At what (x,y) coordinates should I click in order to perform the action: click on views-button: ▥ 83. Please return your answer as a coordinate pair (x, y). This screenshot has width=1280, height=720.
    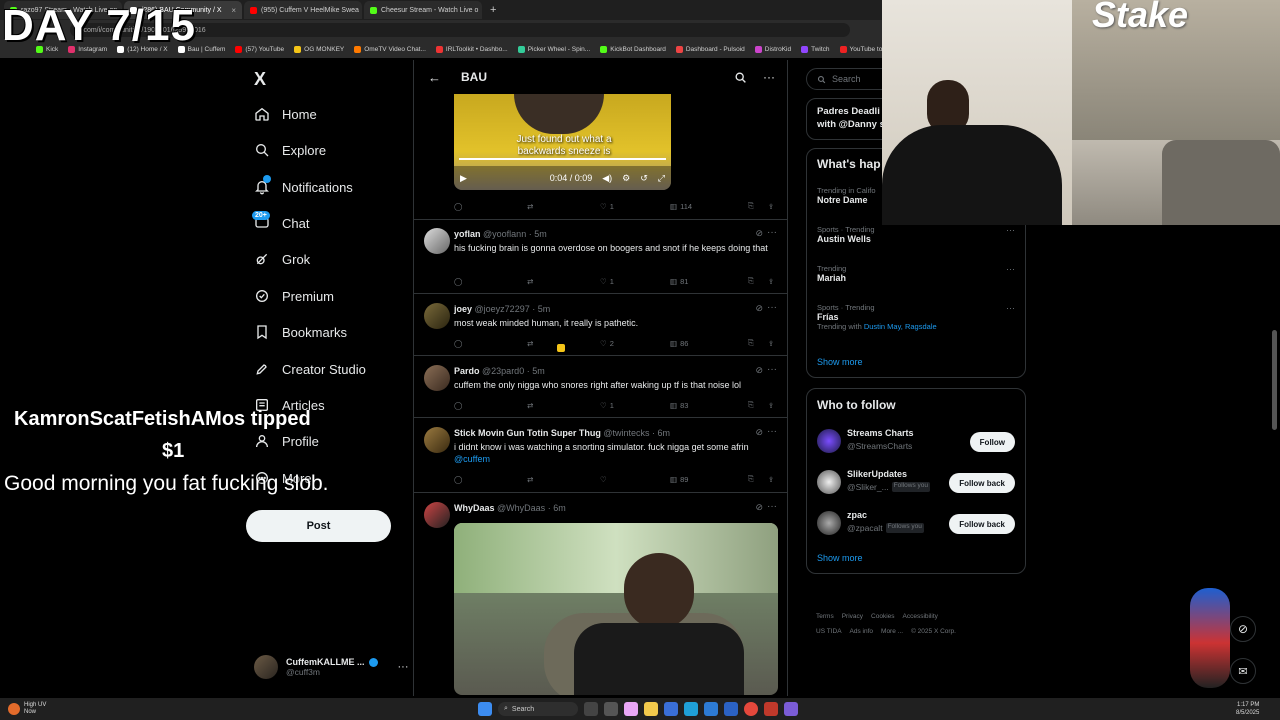
    Looking at the image, I should click on (709, 405).